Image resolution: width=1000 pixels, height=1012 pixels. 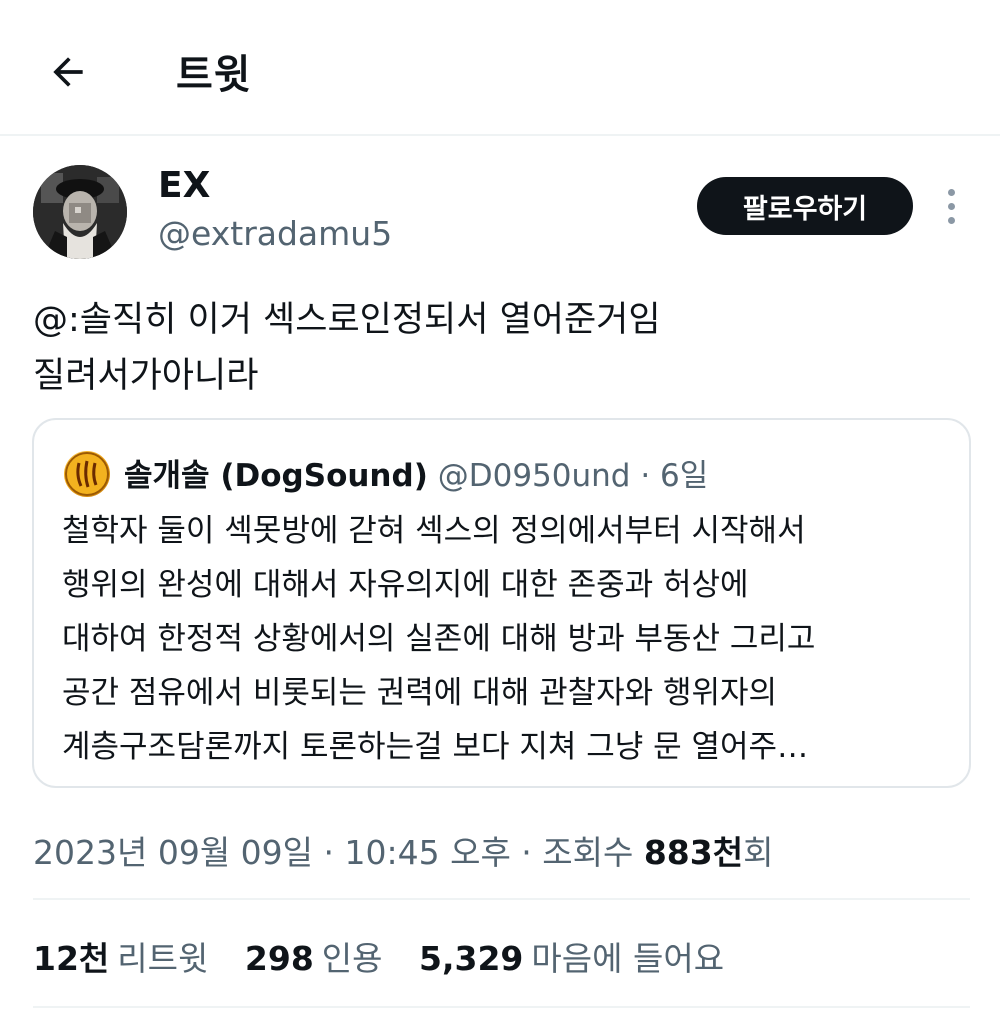 I want to click on retweets-stat: 12천 리트윗, so click(x=120, y=956).